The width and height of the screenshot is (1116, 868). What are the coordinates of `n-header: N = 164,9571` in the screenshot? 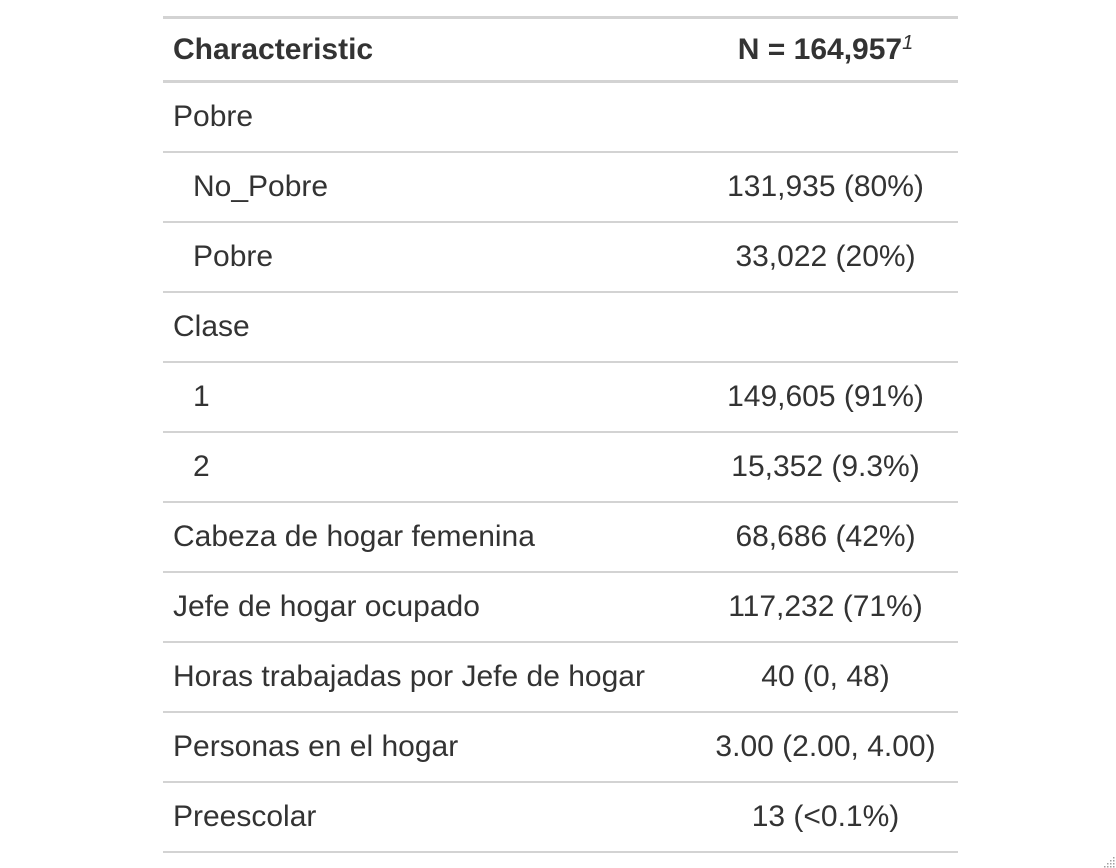 It's located at (825, 50).